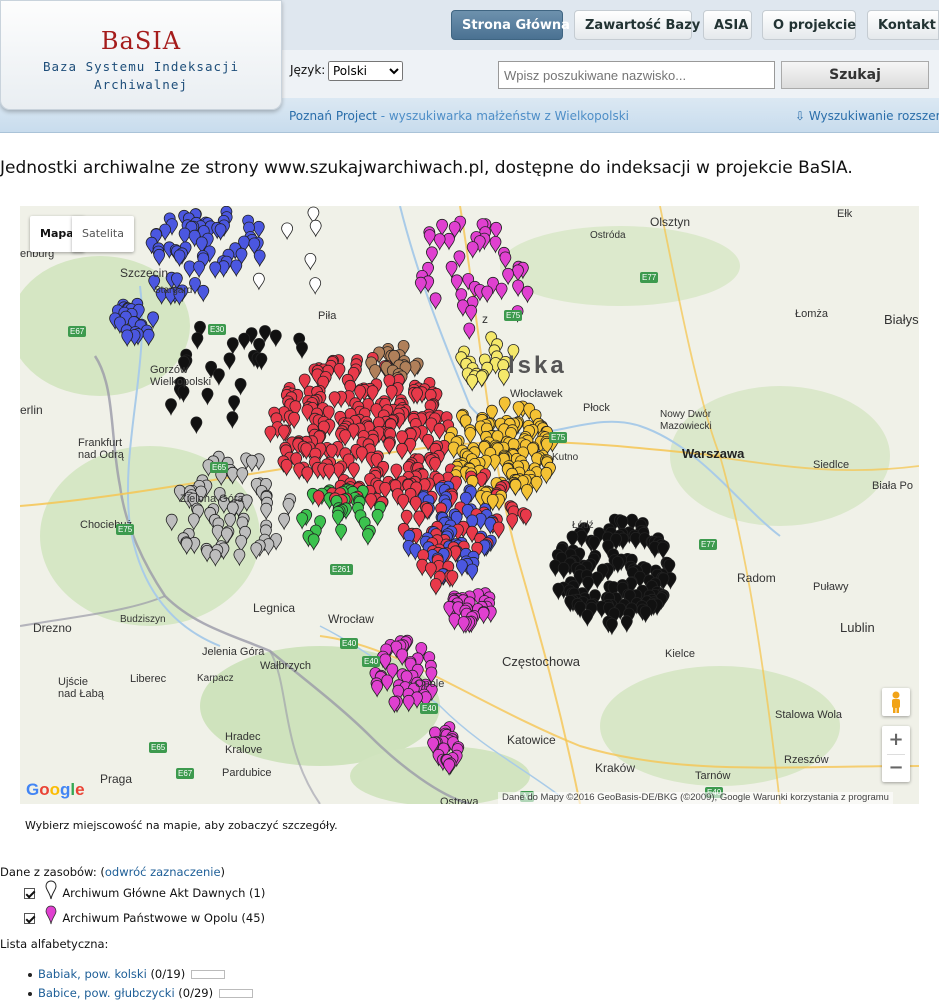 The width and height of the screenshot is (939, 1000). Describe the element at coordinates (101, 455) in the screenshot. I see `map-label-nad-odra: nad Odrą` at that location.